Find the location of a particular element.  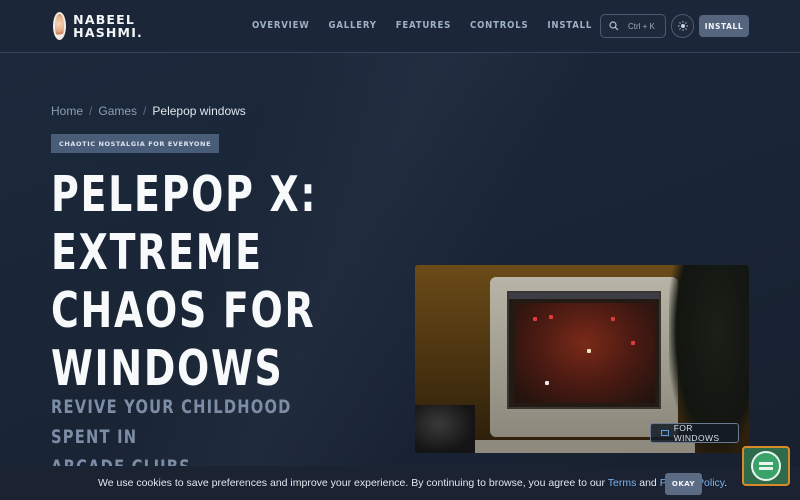

avatar is located at coordinates (60, 26).